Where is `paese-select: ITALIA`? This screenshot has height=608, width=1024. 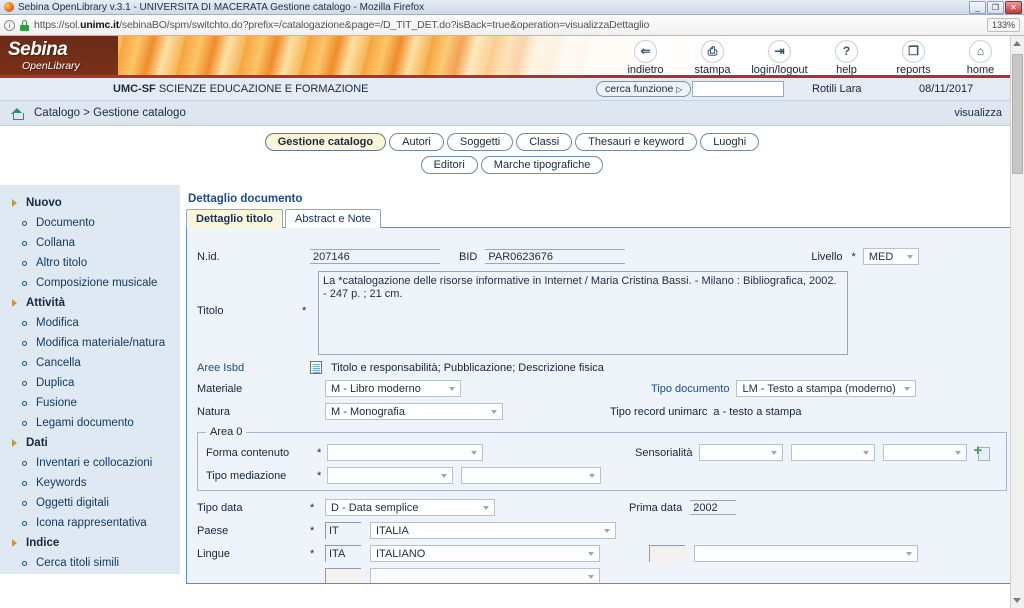
paese-select: ITALIA is located at coordinates (493, 530).